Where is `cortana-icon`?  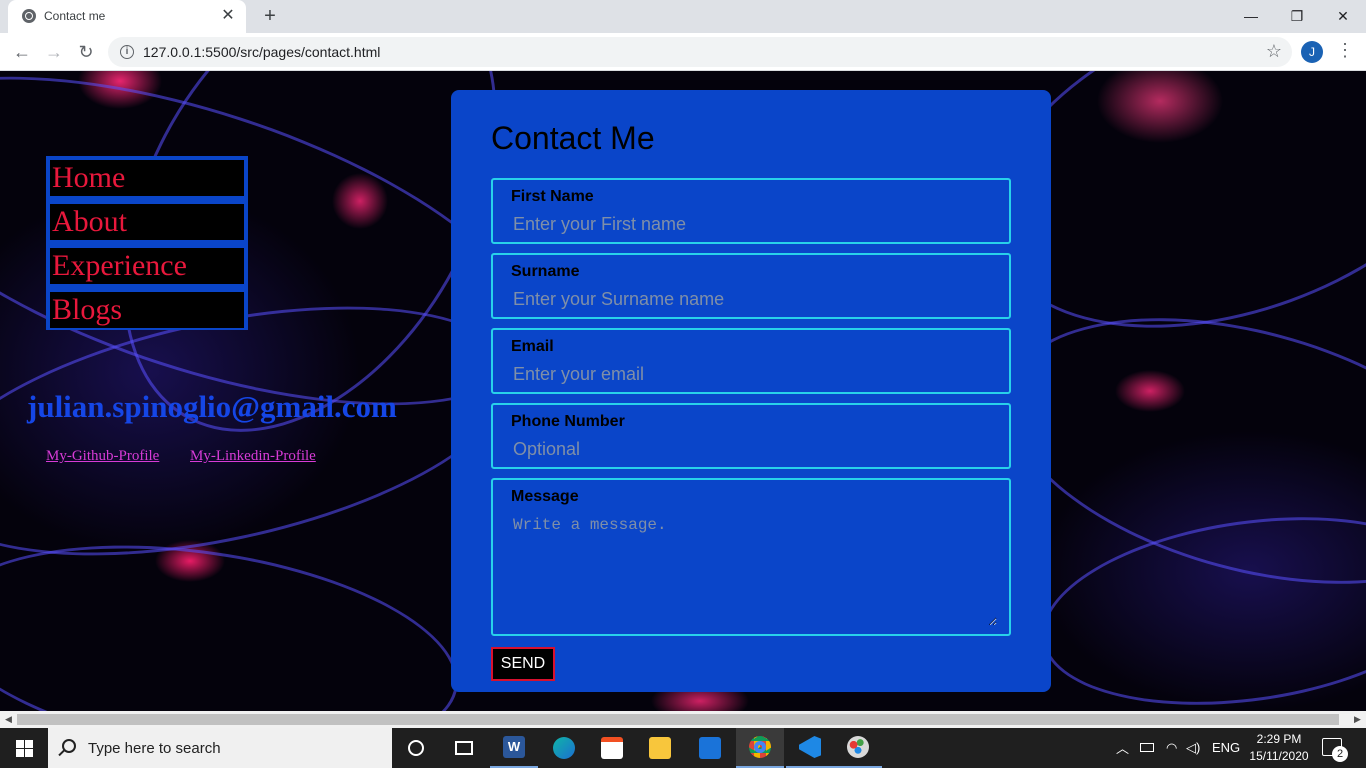
cortana-icon is located at coordinates (416, 748).